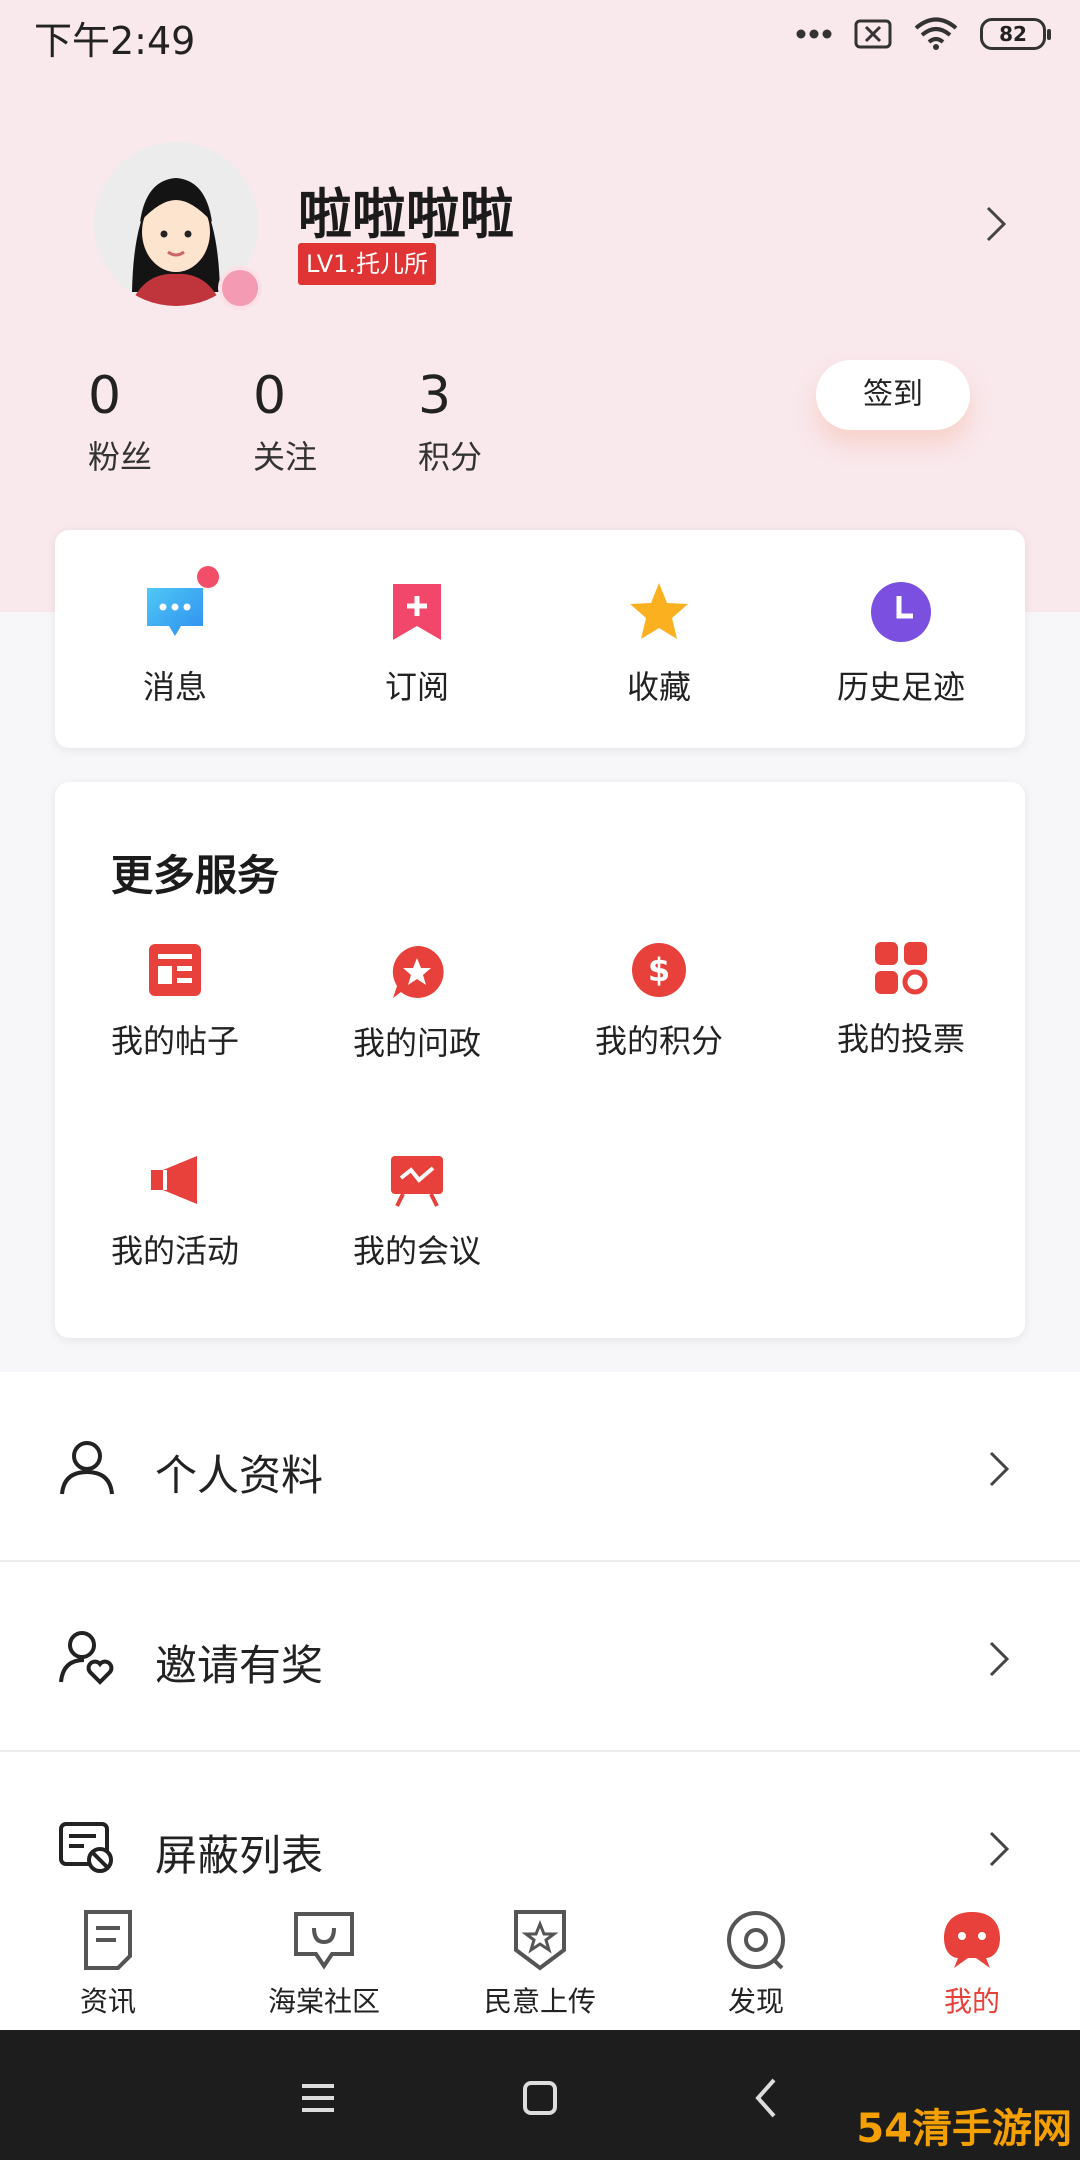 Image resolution: width=1080 pixels, height=2160 pixels. Describe the element at coordinates (768, 2098) in the screenshot. I see `back-icon` at that location.